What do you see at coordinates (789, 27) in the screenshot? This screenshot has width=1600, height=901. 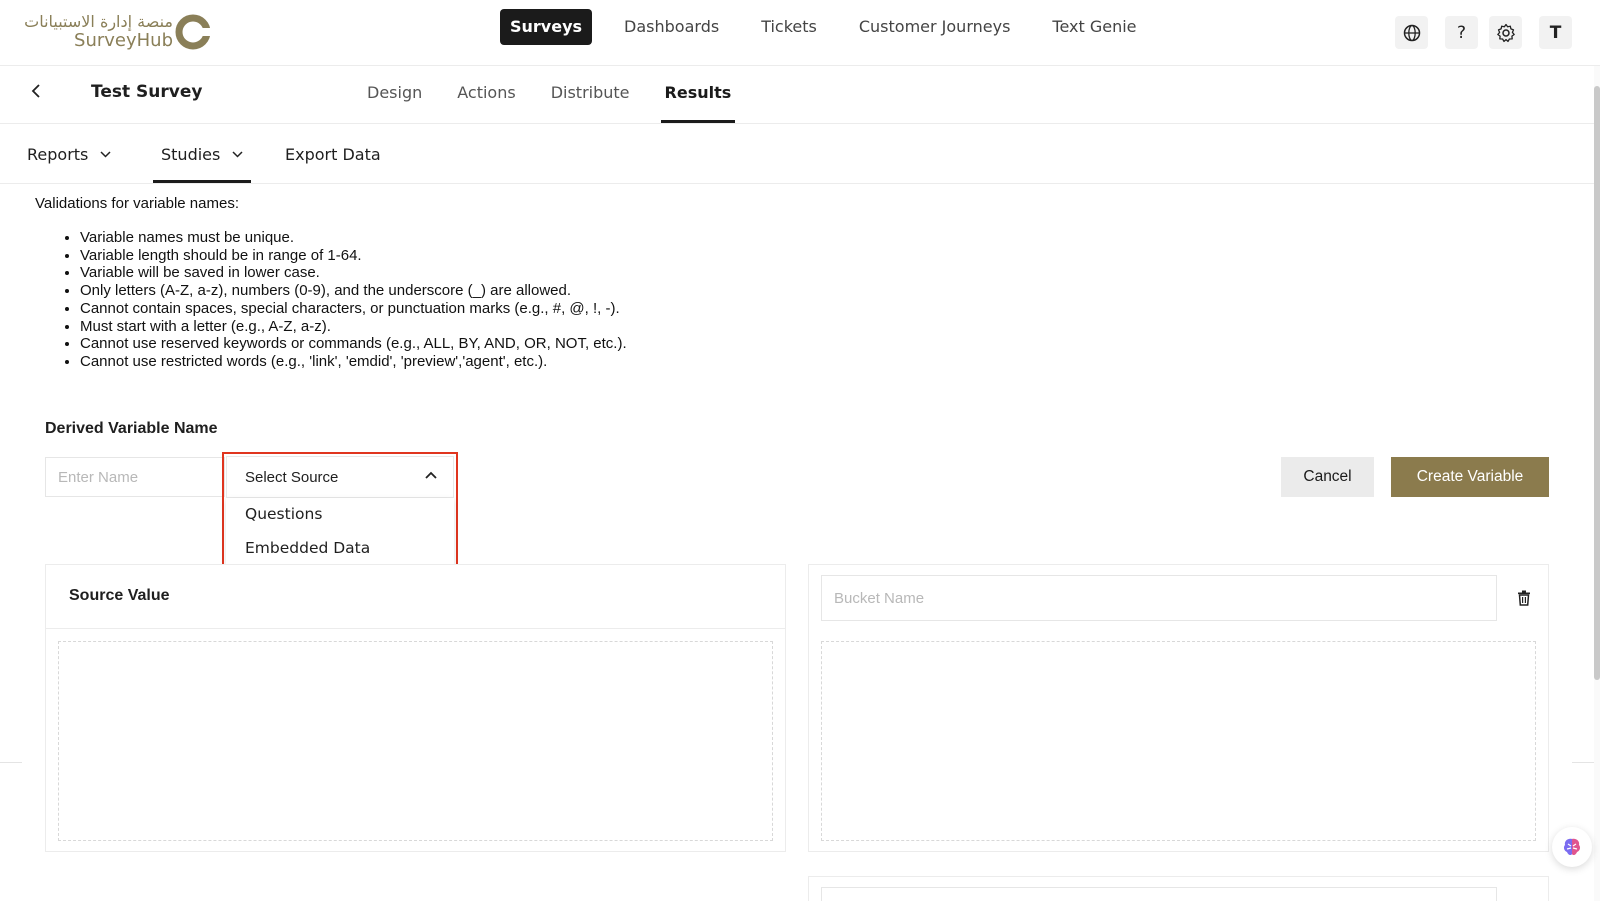 I see `nav-tickets: Tickets` at bounding box center [789, 27].